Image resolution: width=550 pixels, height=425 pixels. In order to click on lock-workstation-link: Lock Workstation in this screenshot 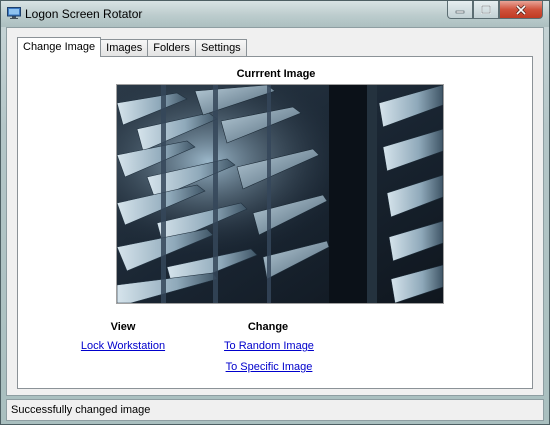, I will do `click(123, 346)`.